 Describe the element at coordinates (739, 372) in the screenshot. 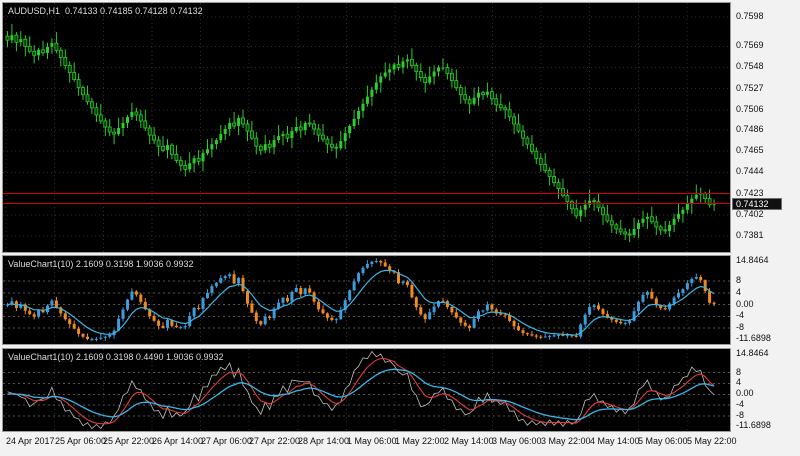

I see `indicator2-axis-label: 8` at that location.